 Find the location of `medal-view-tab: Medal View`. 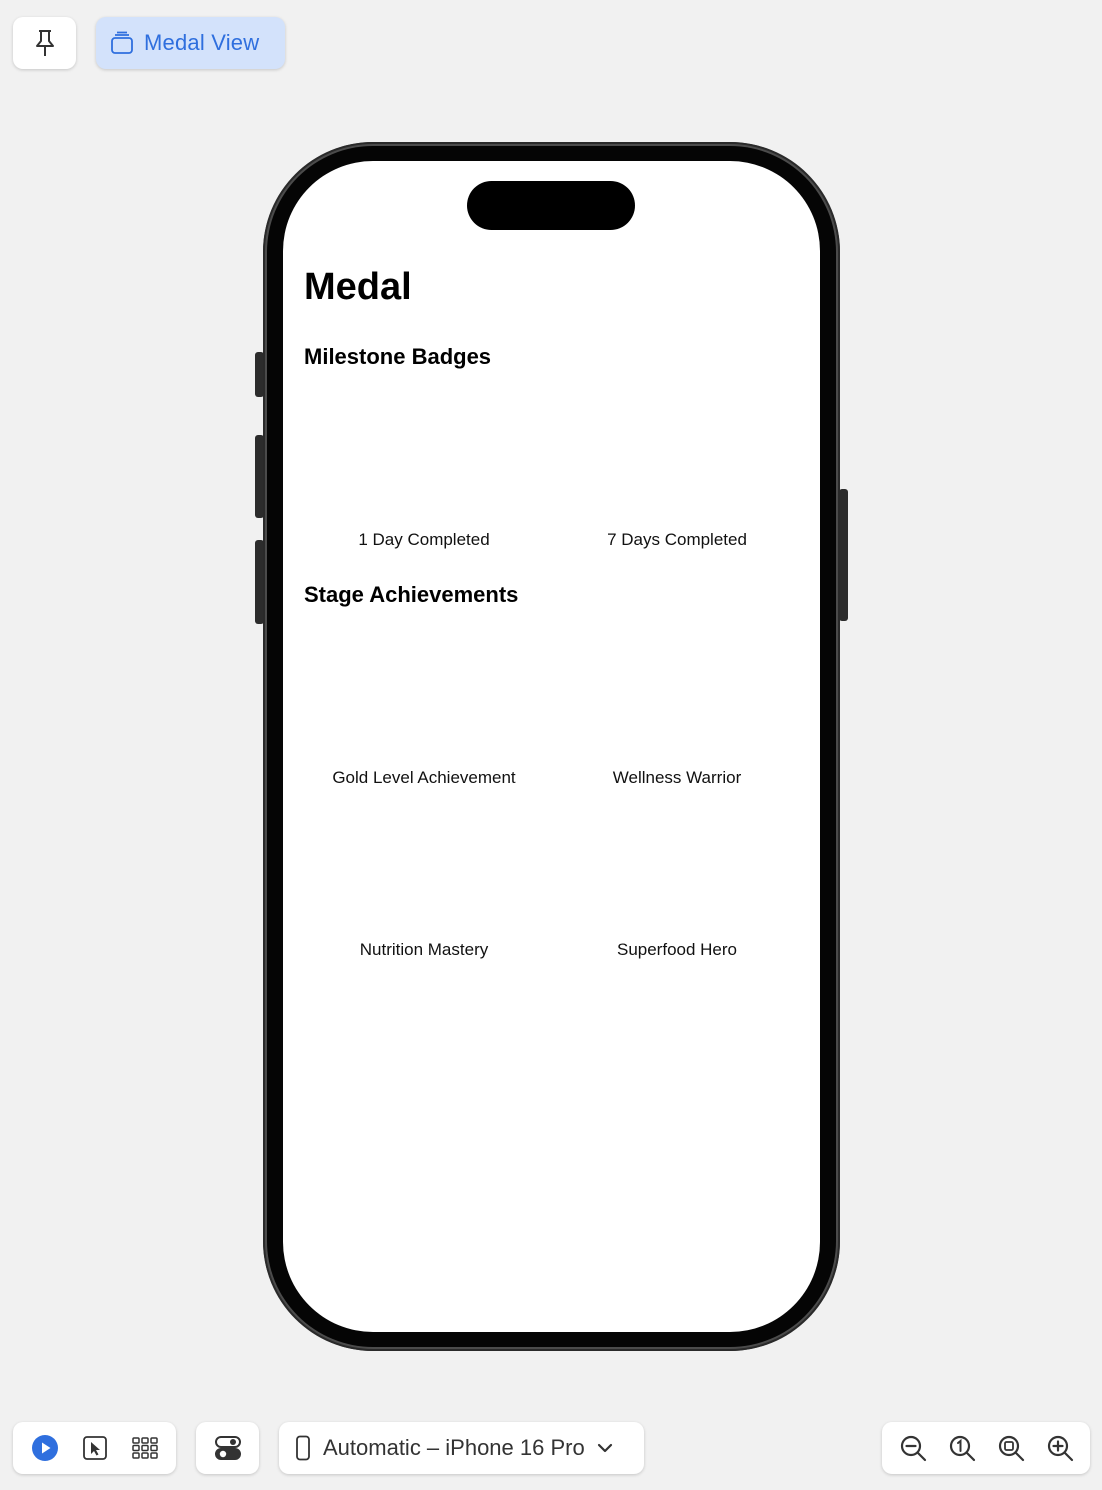

medal-view-tab: Medal View is located at coordinates (190, 43).